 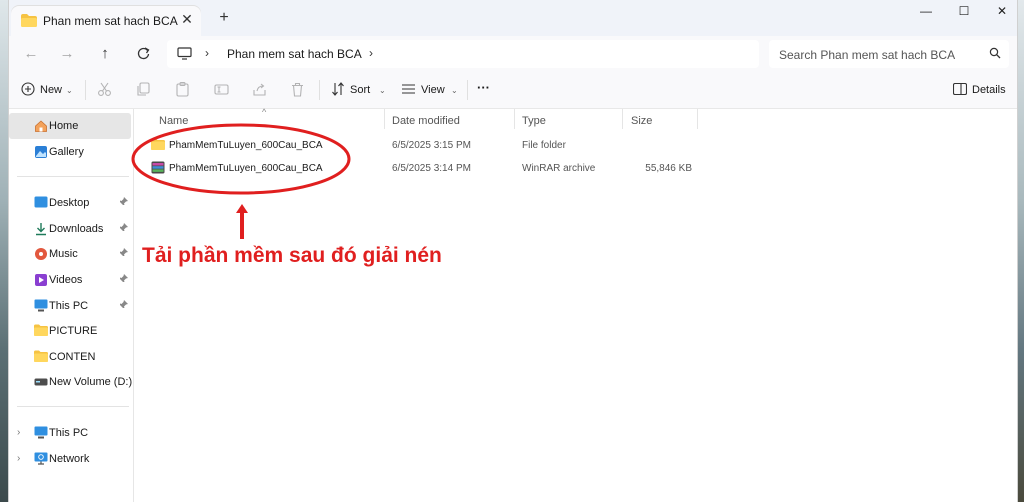 I want to click on sidebar-item-label: CONTEN, so click(x=72, y=357).